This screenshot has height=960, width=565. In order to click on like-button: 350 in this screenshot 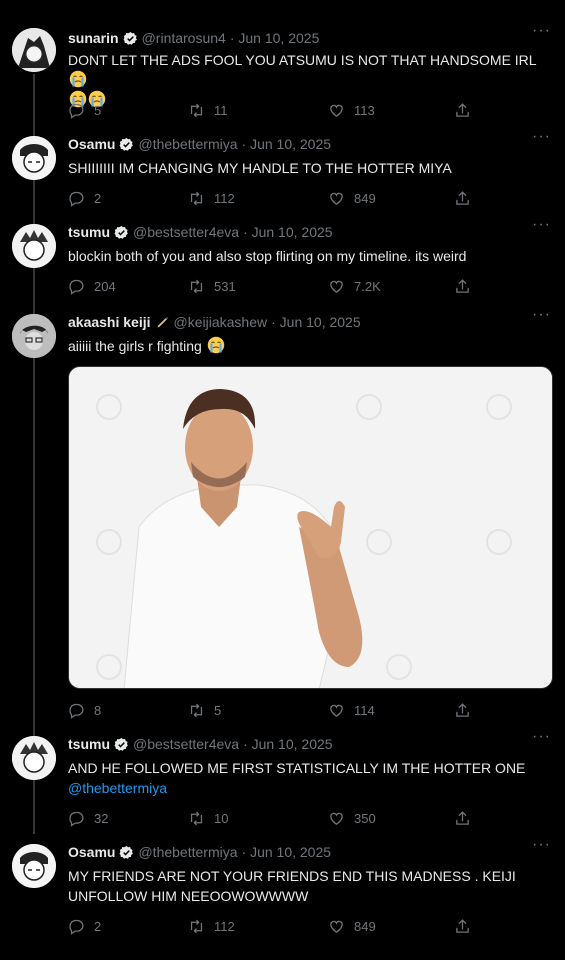, I will do `click(352, 818)`.